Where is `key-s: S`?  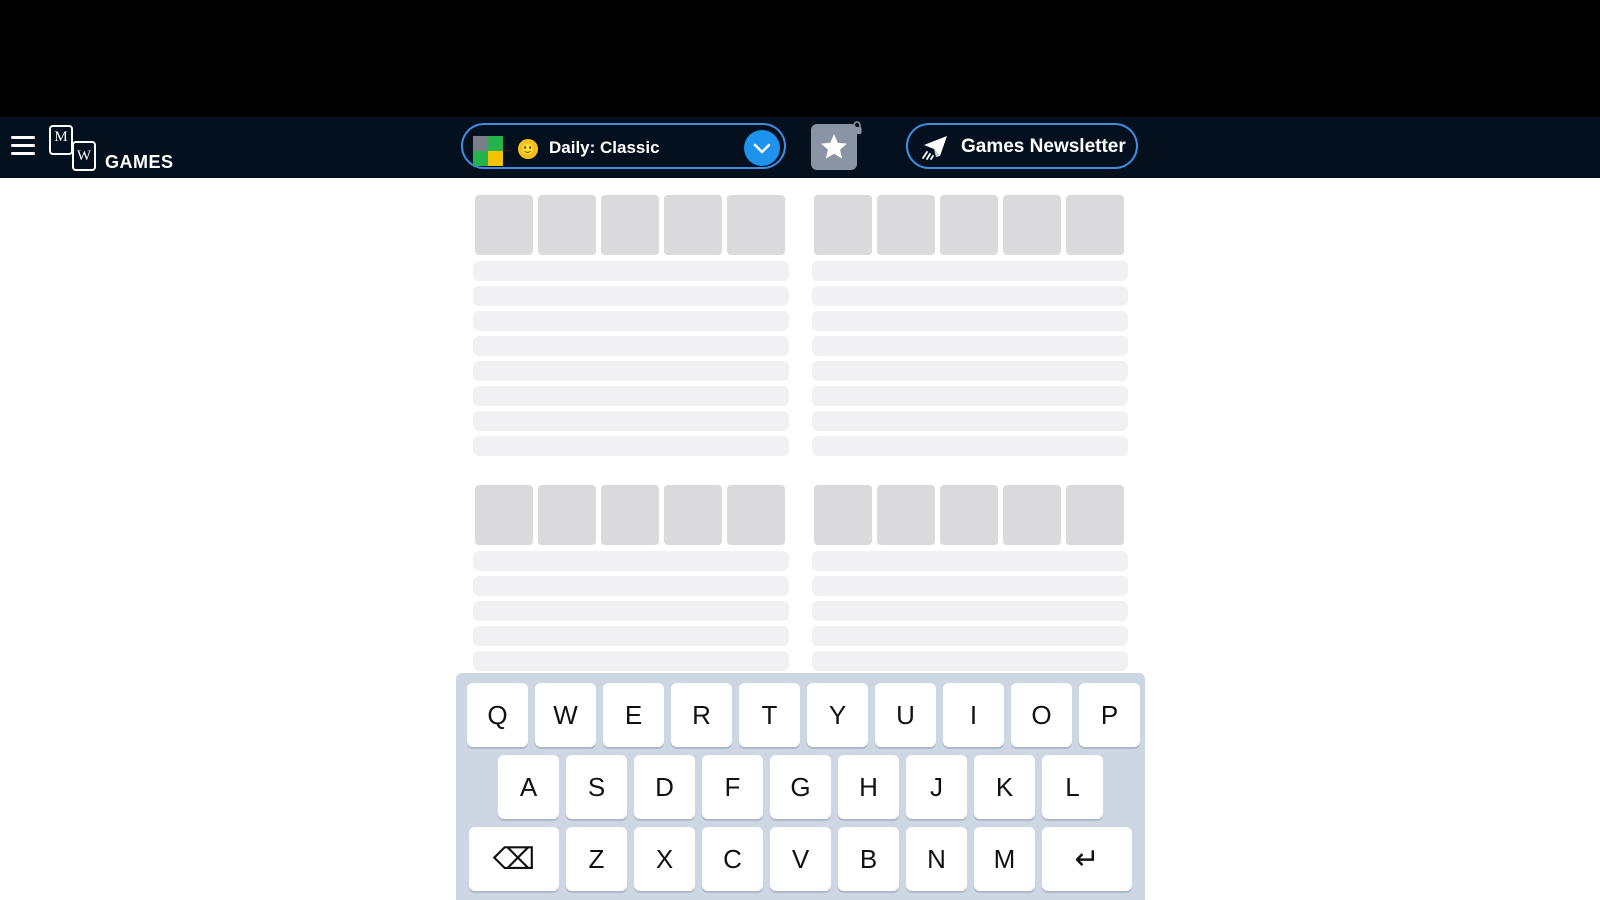
key-s: S is located at coordinates (596, 787).